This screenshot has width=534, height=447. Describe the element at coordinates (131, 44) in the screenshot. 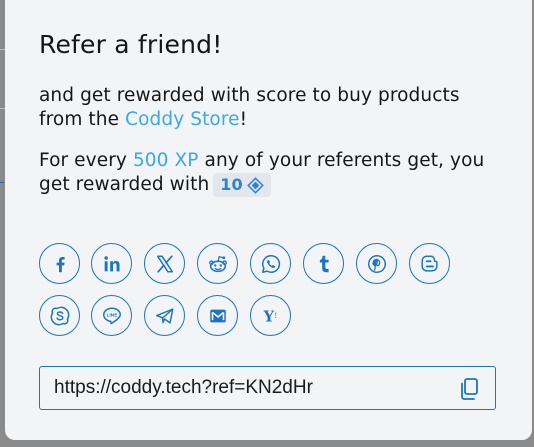

I see `modal-title: Refer a friend!` at that location.